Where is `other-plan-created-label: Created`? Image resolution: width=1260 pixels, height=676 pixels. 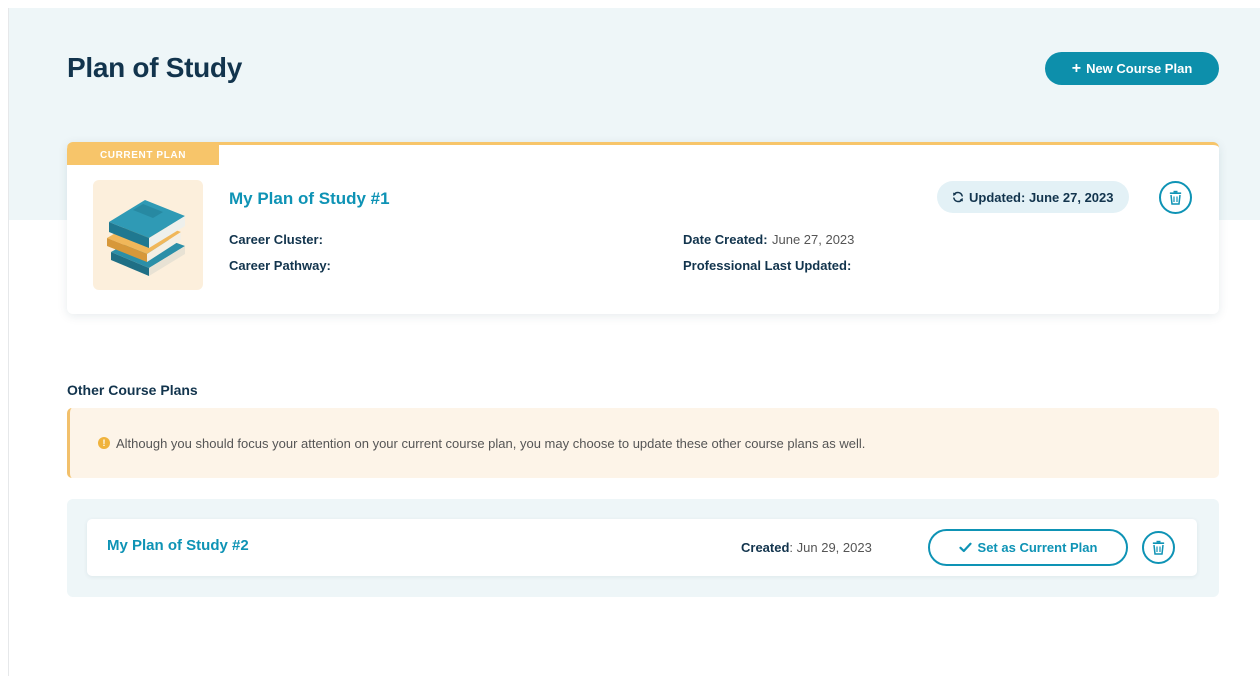 other-plan-created-label: Created is located at coordinates (765, 547).